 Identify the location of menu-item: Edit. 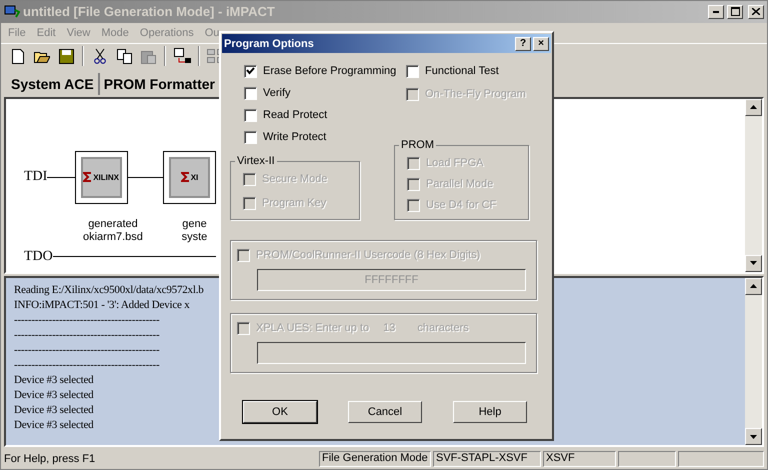
(47, 32).